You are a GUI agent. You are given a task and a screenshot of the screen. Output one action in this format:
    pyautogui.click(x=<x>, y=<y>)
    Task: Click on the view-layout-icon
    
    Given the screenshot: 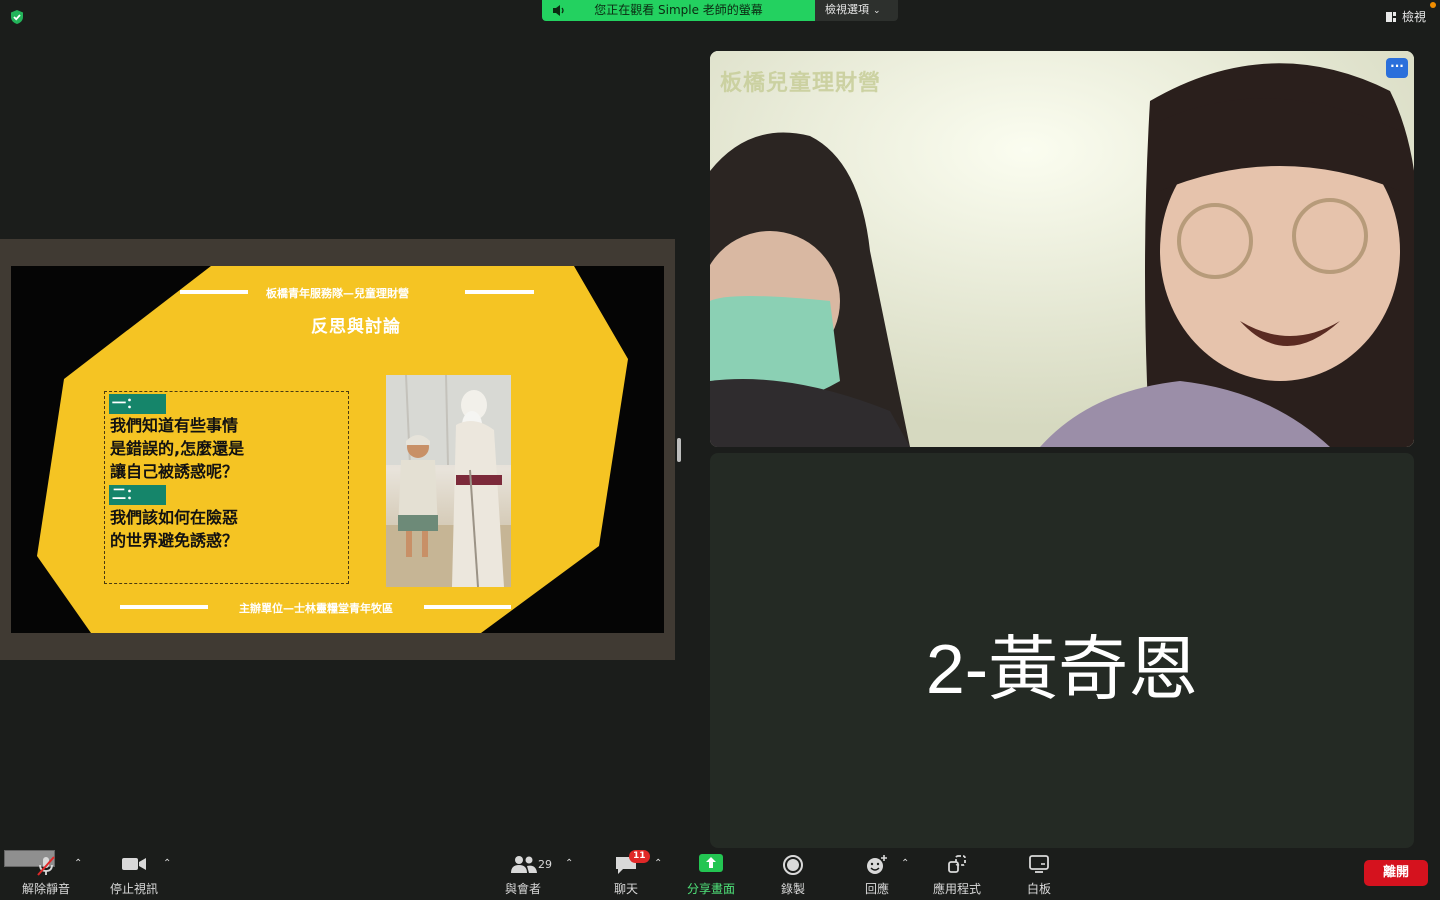 What is the action you would take?
    pyautogui.click(x=1390, y=16)
    